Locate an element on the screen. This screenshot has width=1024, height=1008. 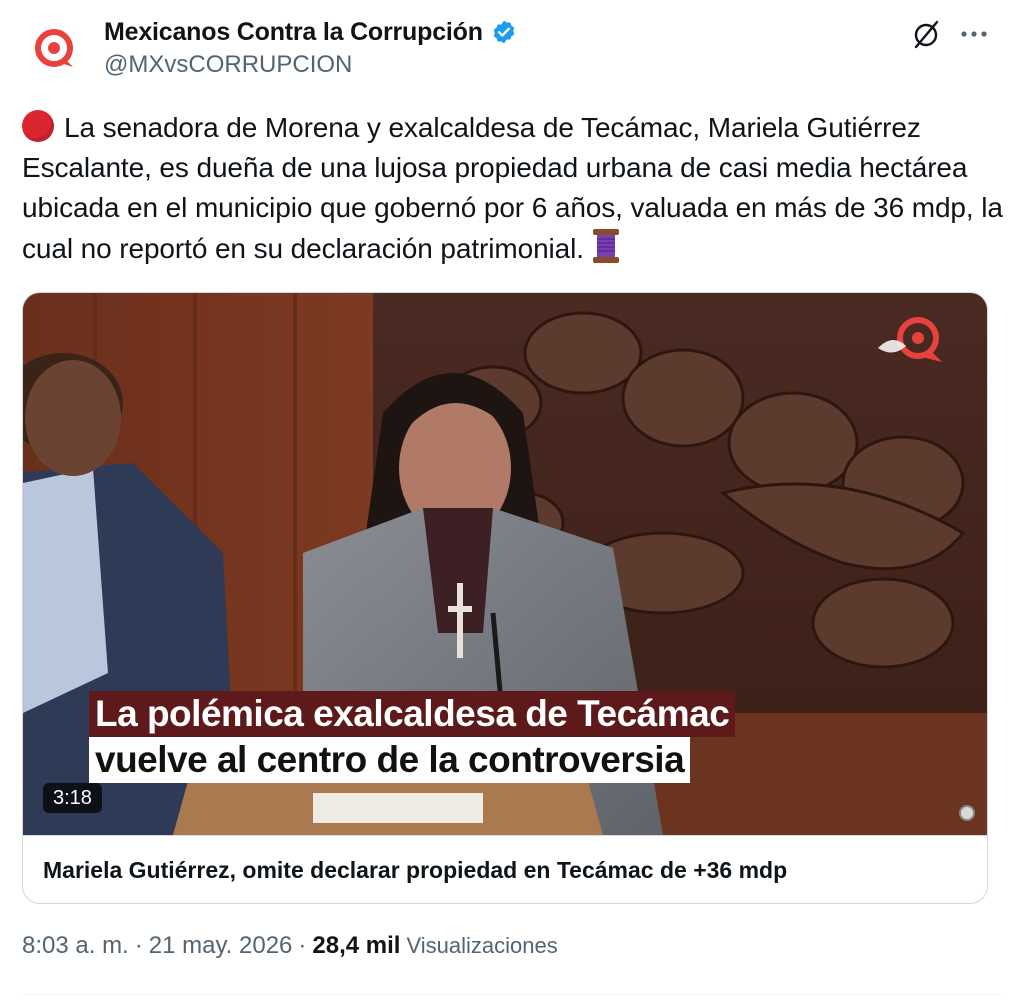
author-handle: @MXvsCORRUPCION is located at coordinates (310, 65).